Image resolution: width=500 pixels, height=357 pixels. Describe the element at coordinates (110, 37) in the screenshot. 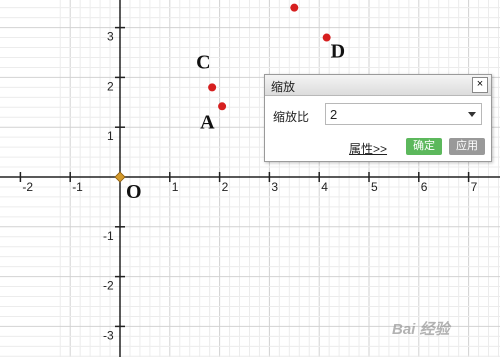

I see `y-tick-label: 3` at that location.